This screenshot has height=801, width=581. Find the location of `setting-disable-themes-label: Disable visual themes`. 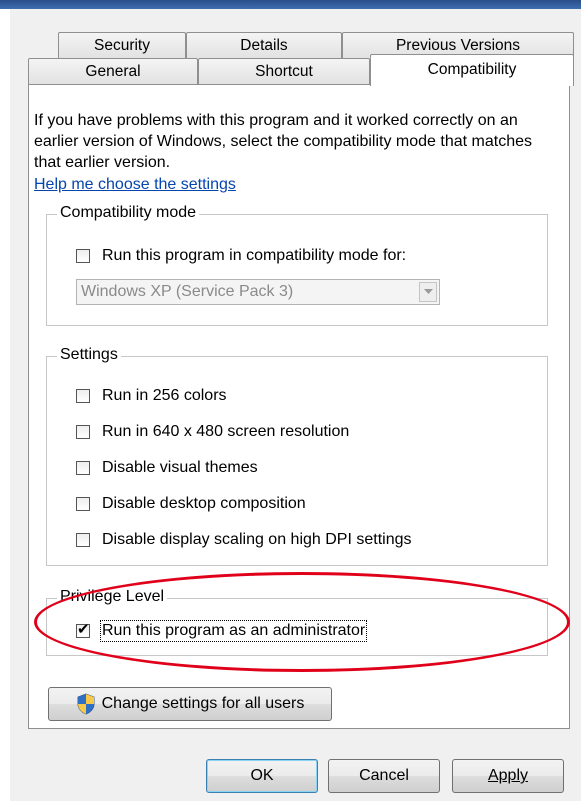

setting-disable-themes-label: Disable visual themes is located at coordinates (180, 467).